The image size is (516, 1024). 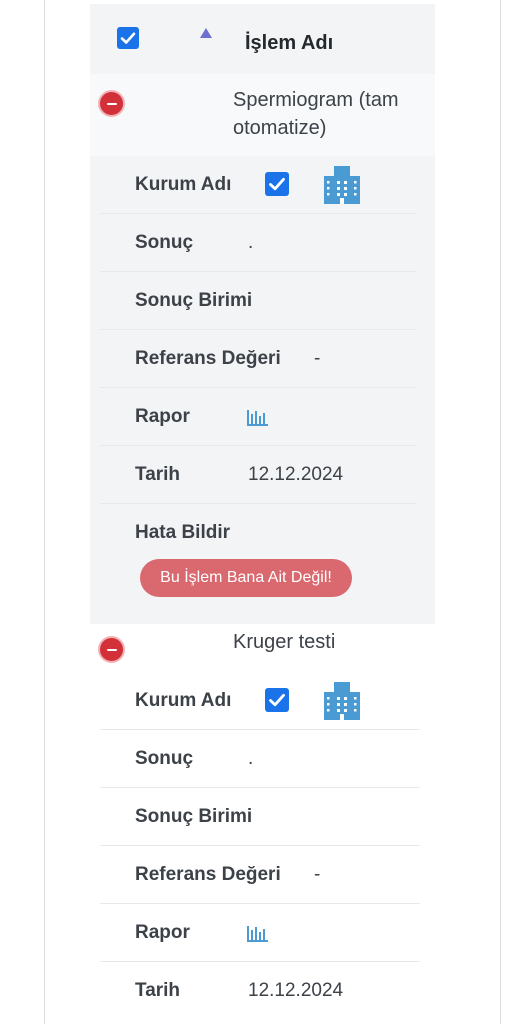 I want to click on record-name: Kruger testi, so click(x=284, y=642).